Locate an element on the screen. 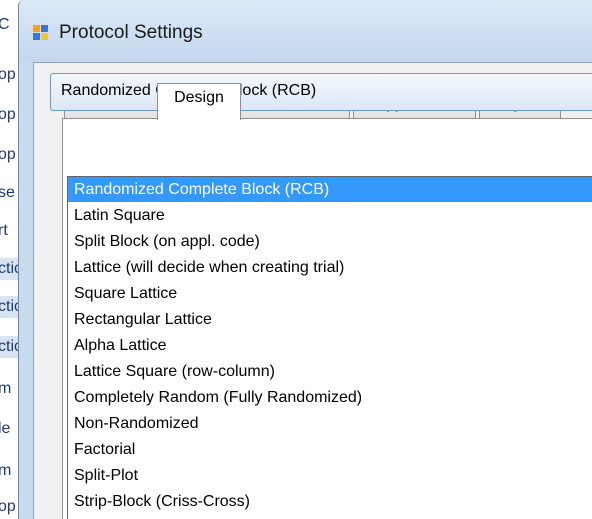  design-option-non-randomized: Non-Randomized is located at coordinates (330, 423).